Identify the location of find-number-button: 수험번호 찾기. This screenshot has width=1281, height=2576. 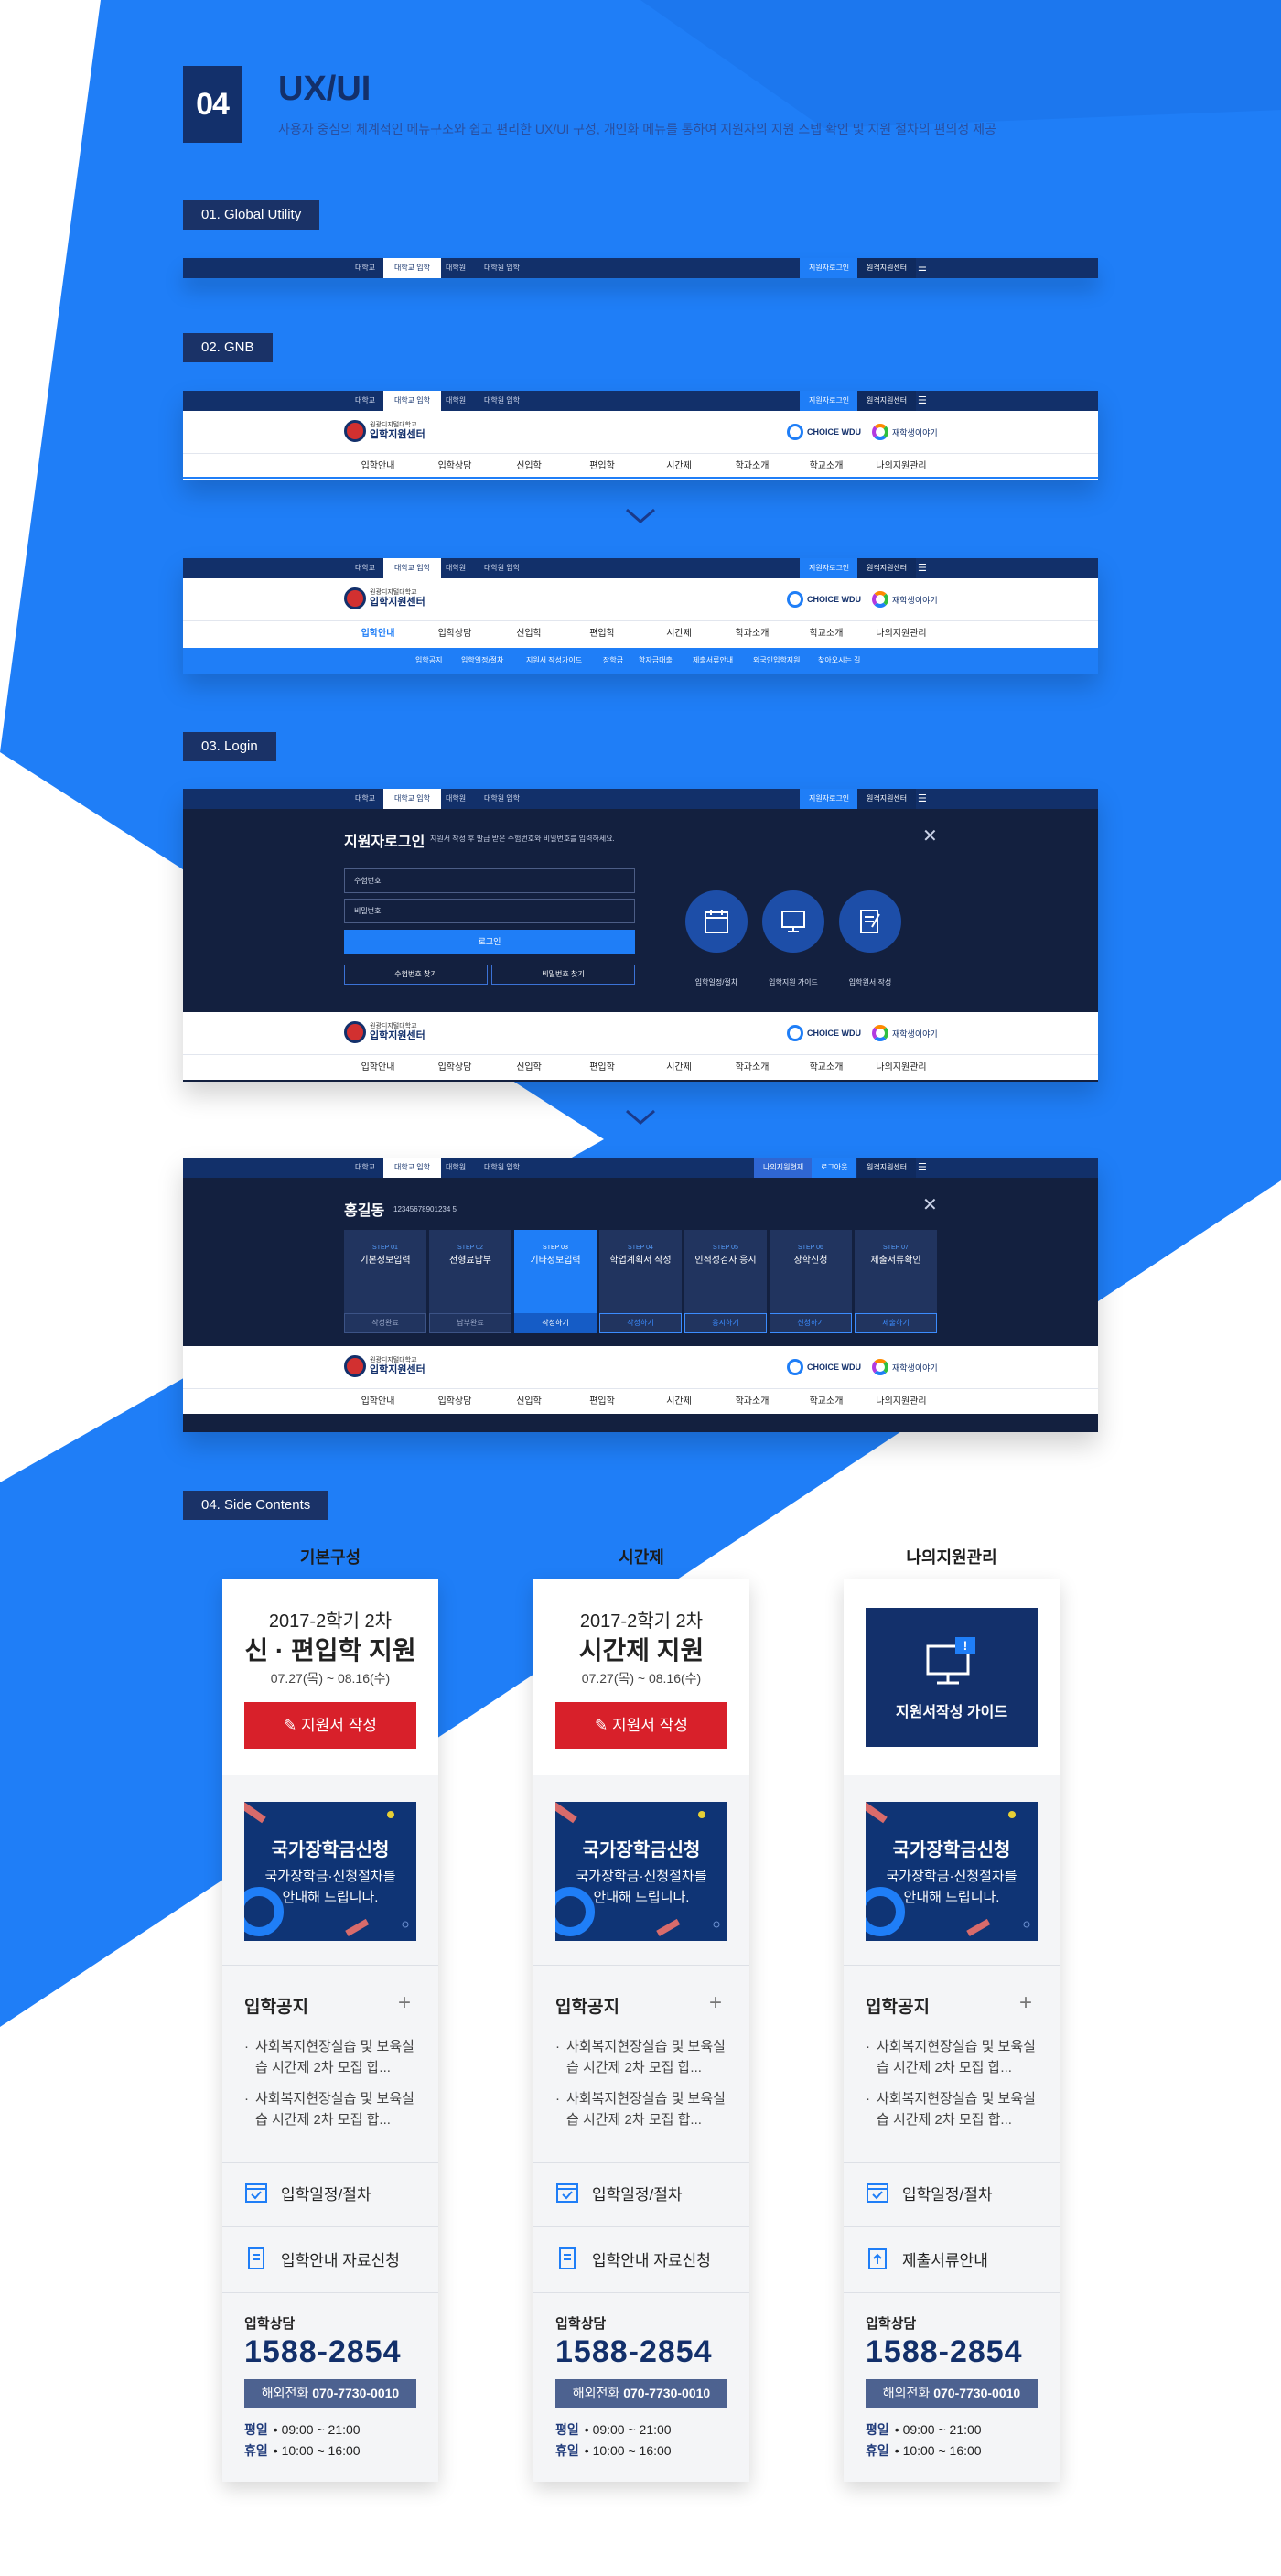
(416, 975).